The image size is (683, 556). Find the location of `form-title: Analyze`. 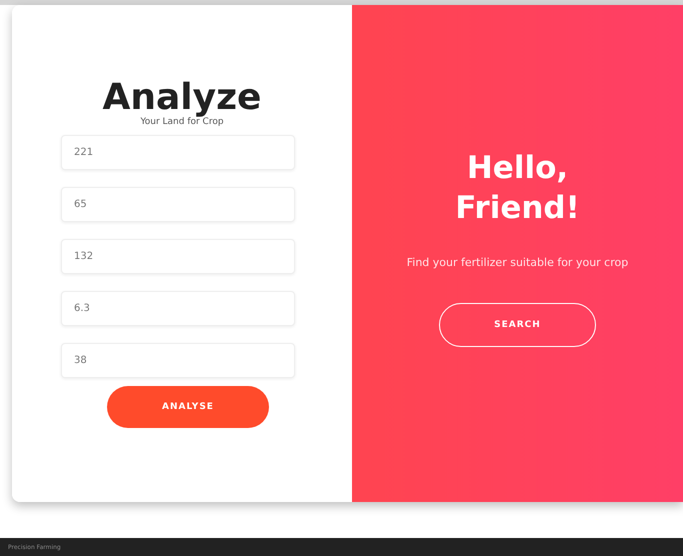

form-title: Analyze is located at coordinates (182, 97).